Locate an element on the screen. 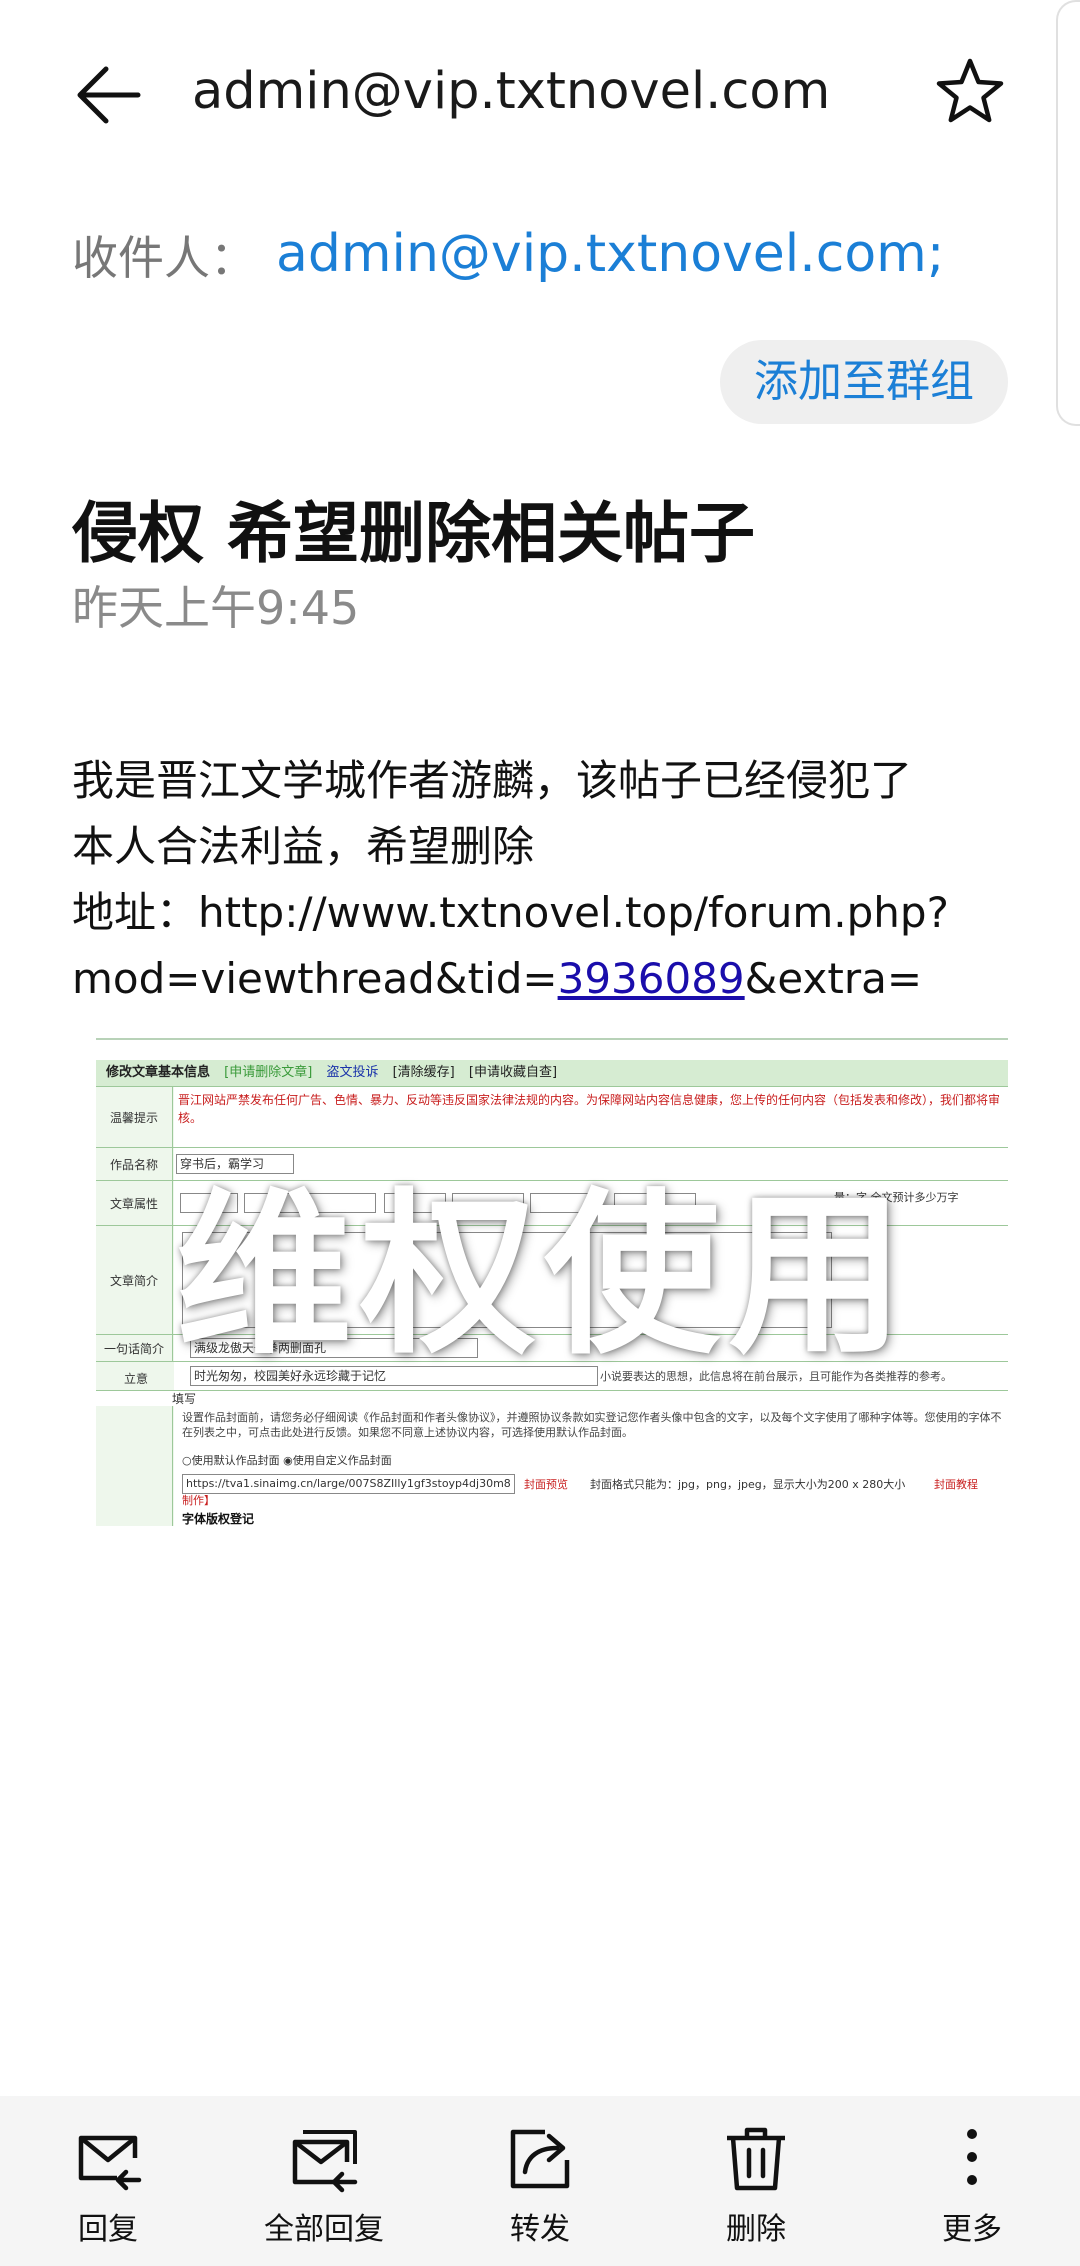 Image resolution: width=1080 pixels, height=2266 pixels. radio-default-label: 使用默认作品封面 is located at coordinates (235, 1460).